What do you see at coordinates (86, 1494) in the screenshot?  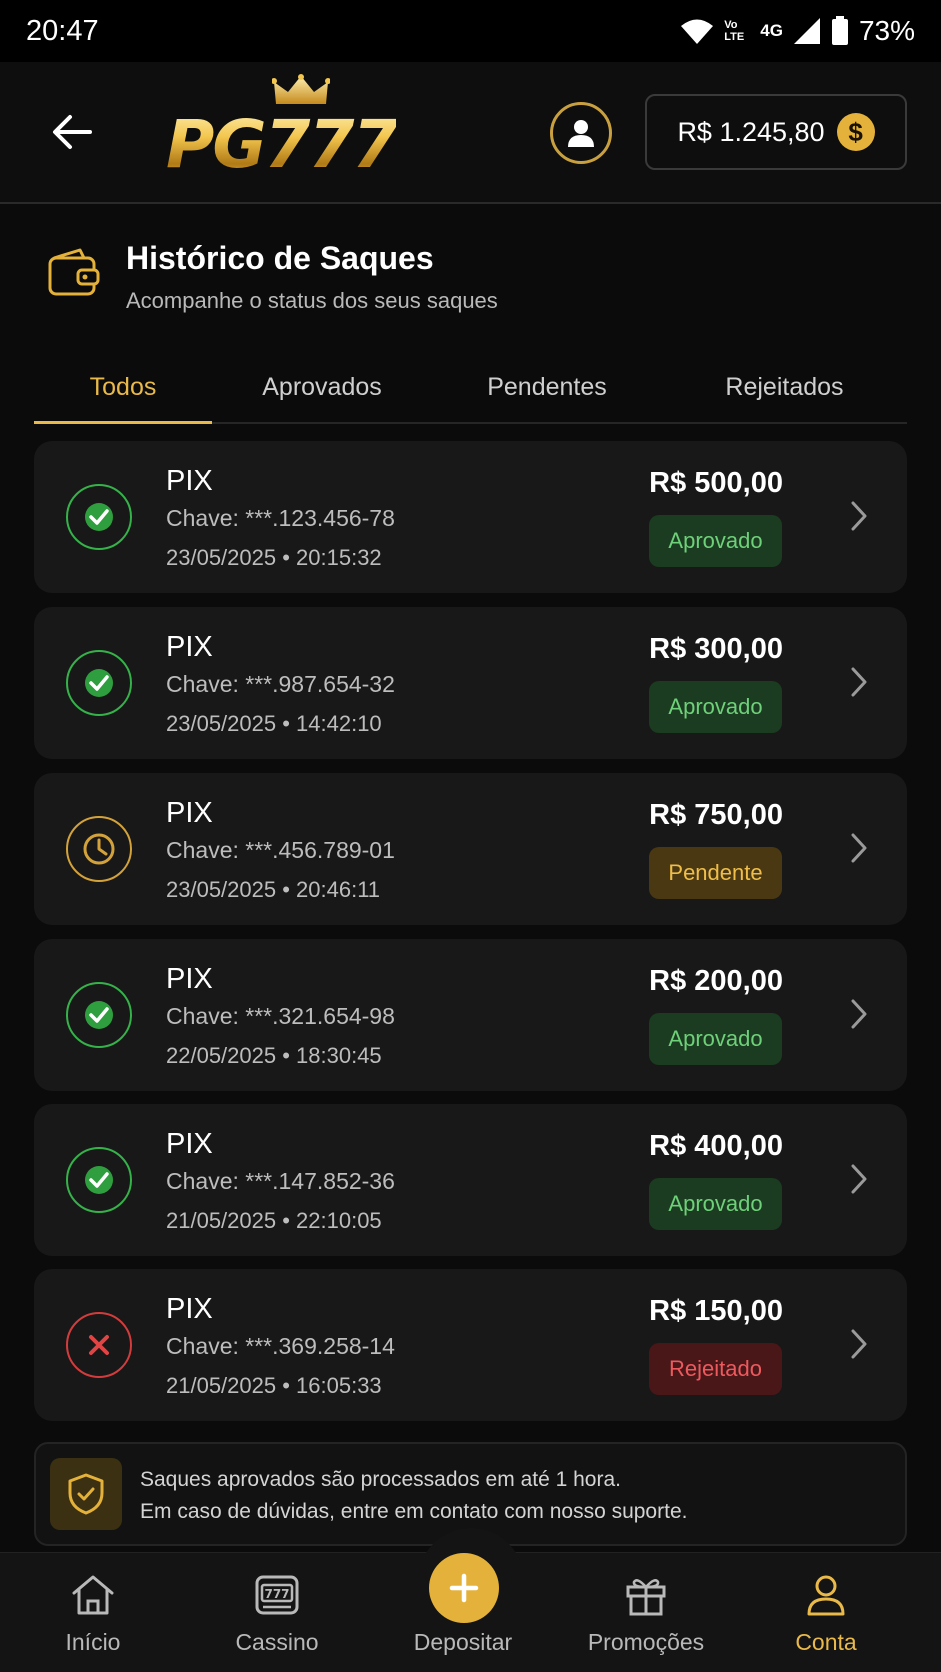 I see `shield-icon` at bounding box center [86, 1494].